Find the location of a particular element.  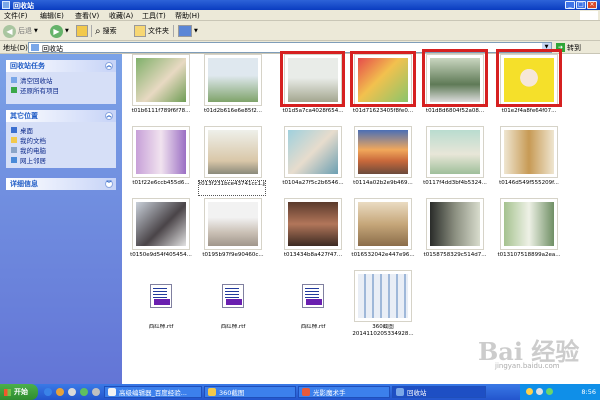

rtf-document-icon is located at coordinates (233, 296).